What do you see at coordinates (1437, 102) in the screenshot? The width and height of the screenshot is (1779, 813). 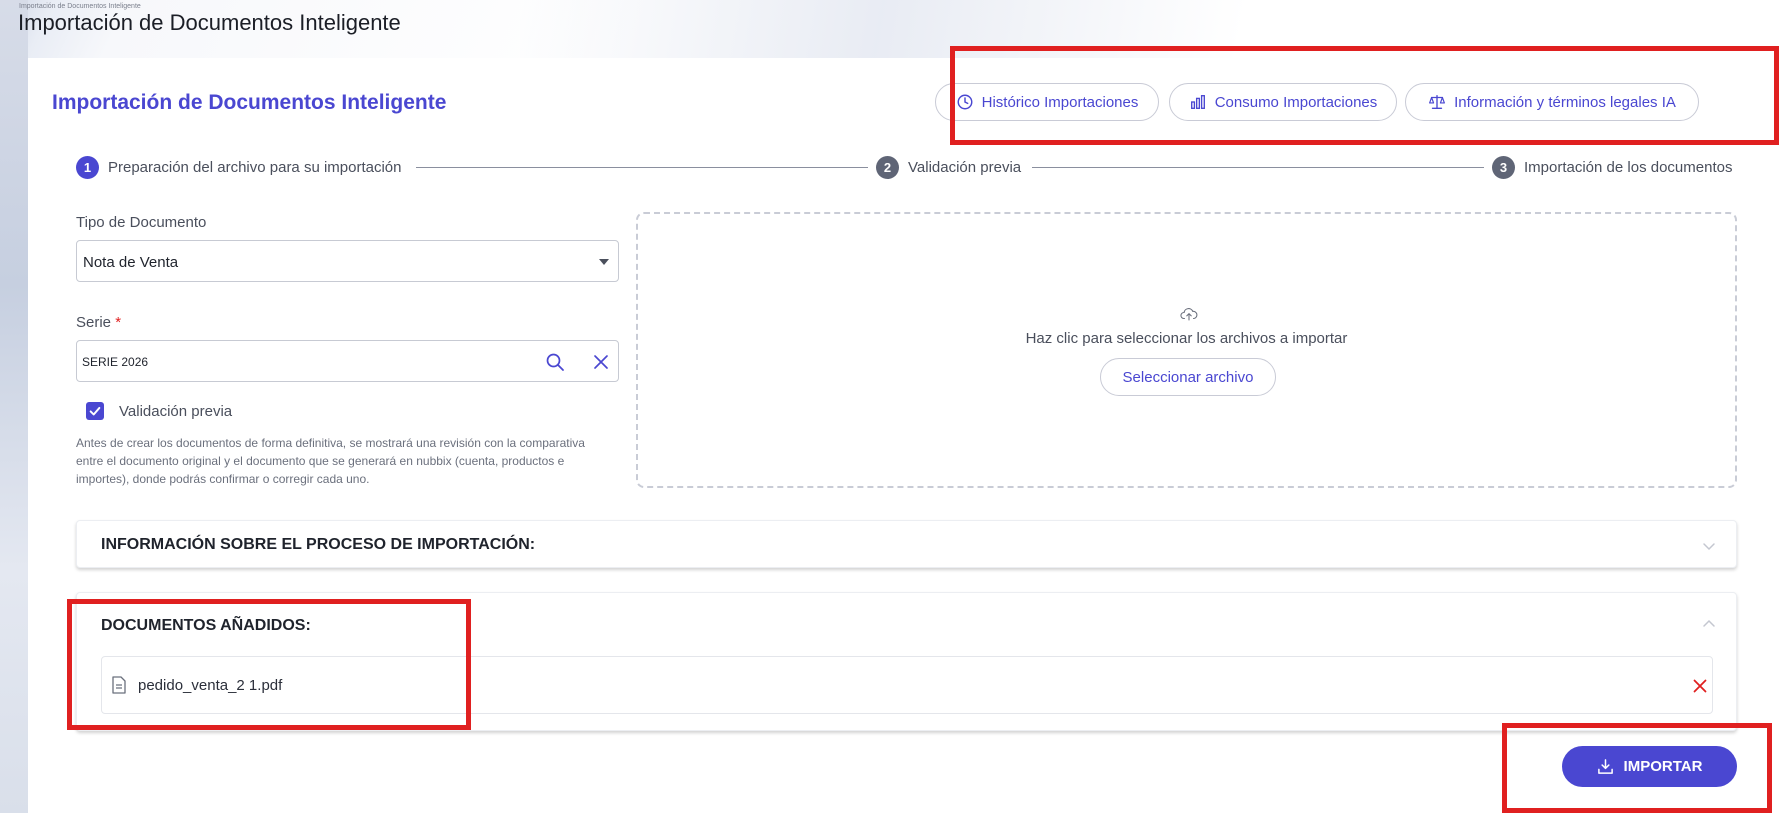 I see `scale-icon` at bounding box center [1437, 102].